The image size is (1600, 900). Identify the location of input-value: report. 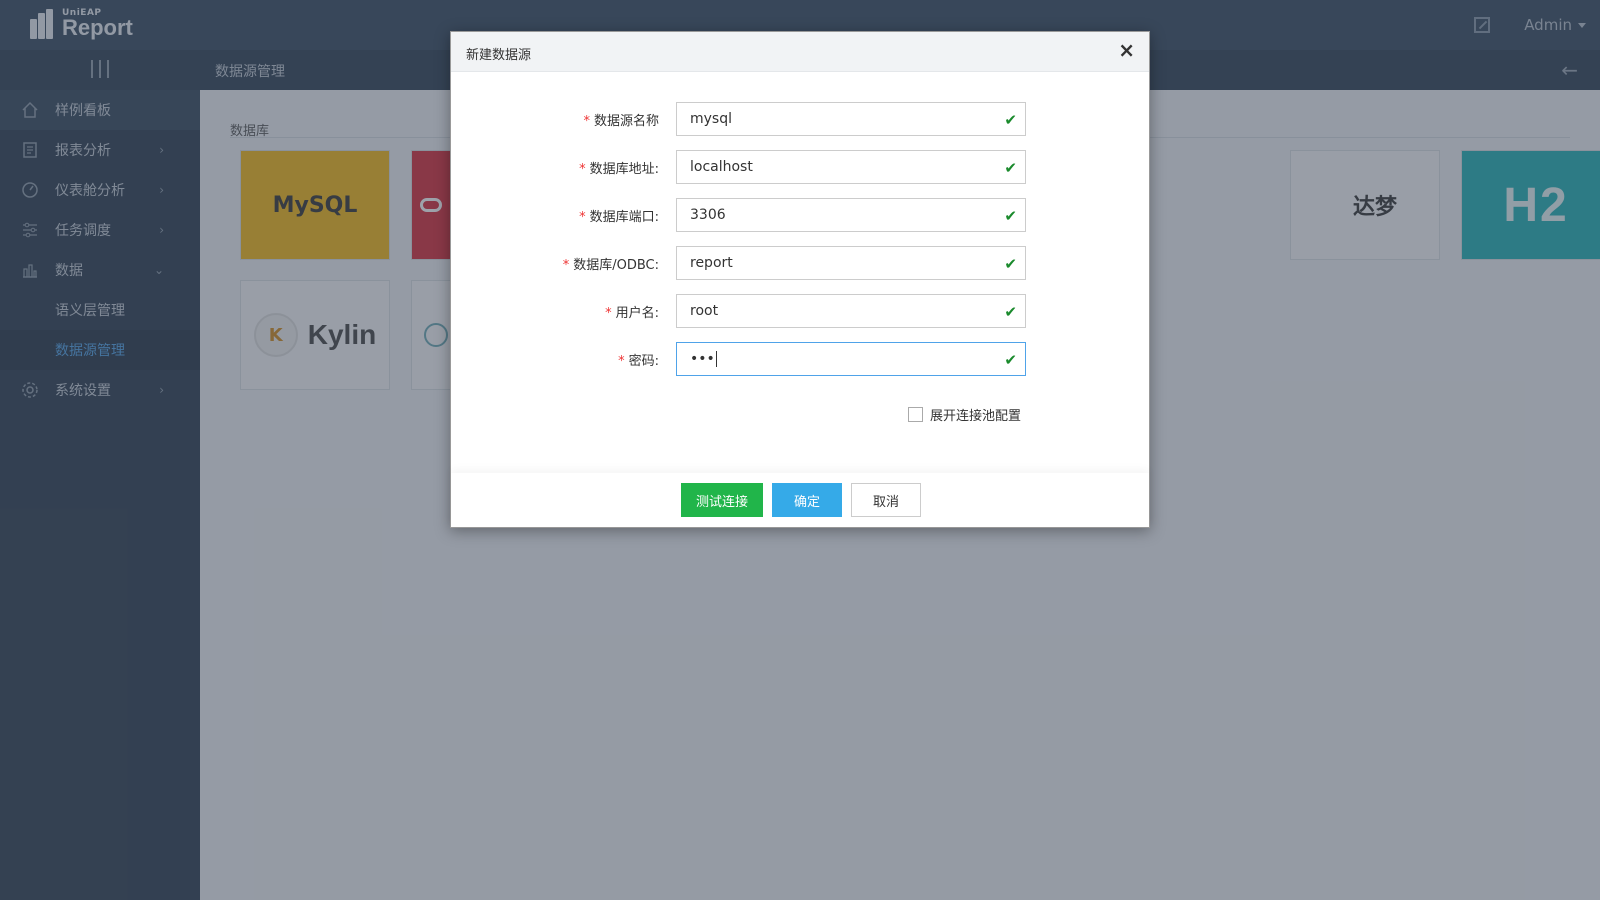
(711, 263).